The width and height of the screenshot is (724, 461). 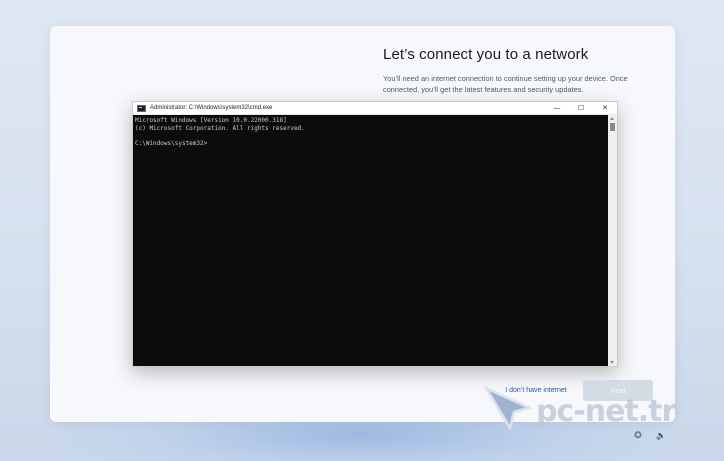 What do you see at coordinates (141, 108) in the screenshot?
I see `cmd-icon` at bounding box center [141, 108].